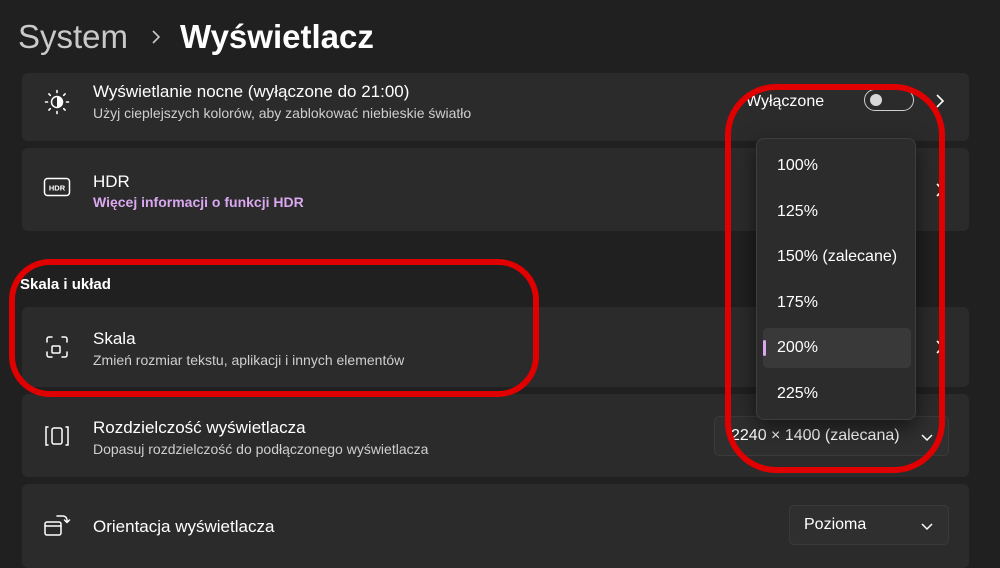 Image resolution: width=1000 pixels, height=568 pixels. Describe the element at coordinates (837, 166) in the screenshot. I see `scale-option-100: 100%` at that location.